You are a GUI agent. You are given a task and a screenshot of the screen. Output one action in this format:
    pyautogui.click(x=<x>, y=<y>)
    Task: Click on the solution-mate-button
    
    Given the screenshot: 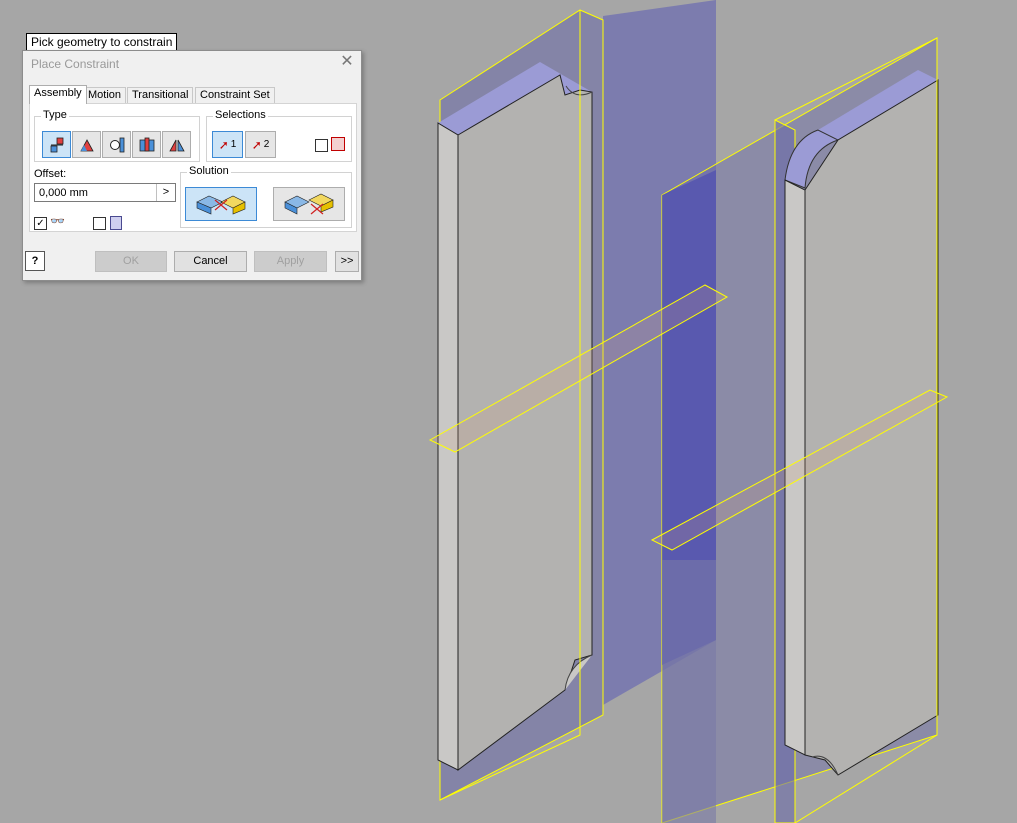 What is the action you would take?
    pyautogui.click(x=221, y=204)
    